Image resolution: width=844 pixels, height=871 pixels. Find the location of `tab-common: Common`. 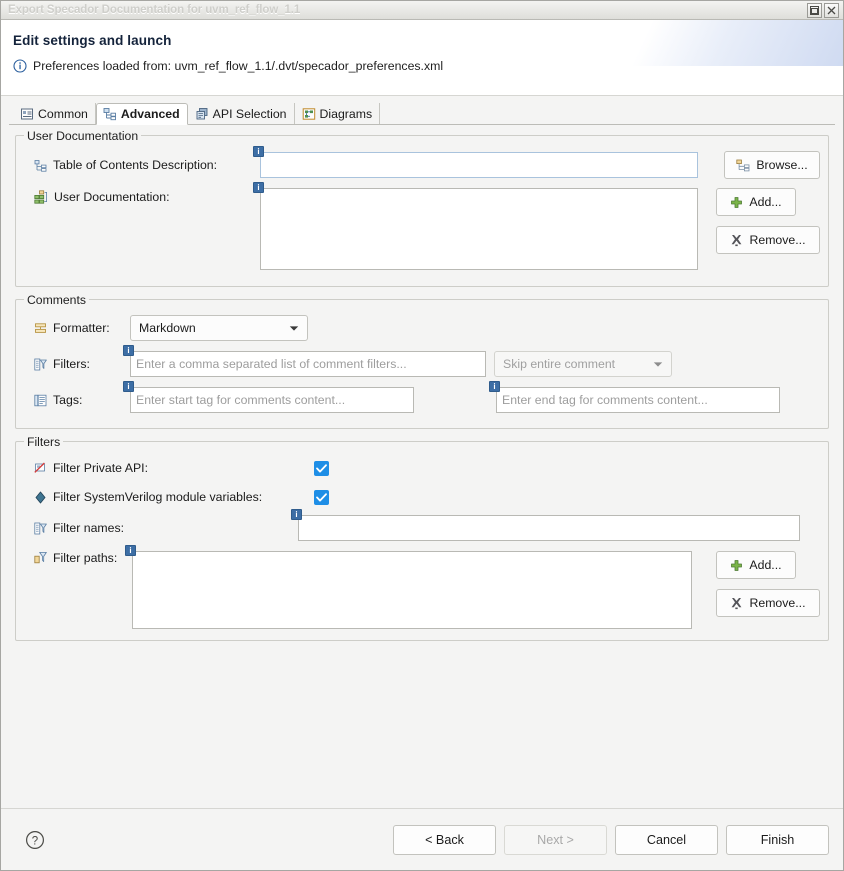

tab-common: Common is located at coordinates (54, 113).